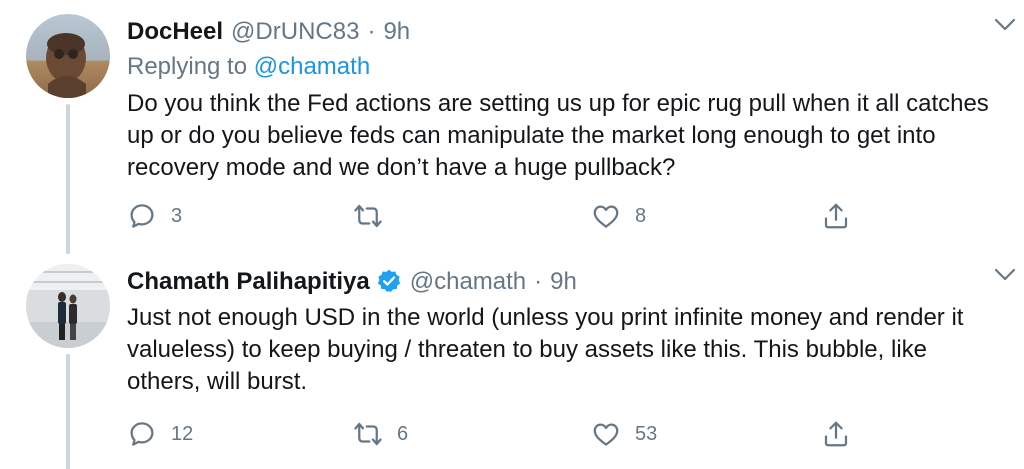 The height and width of the screenshot is (469, 1024). I want to click on retweet-button, so click(375, 216).